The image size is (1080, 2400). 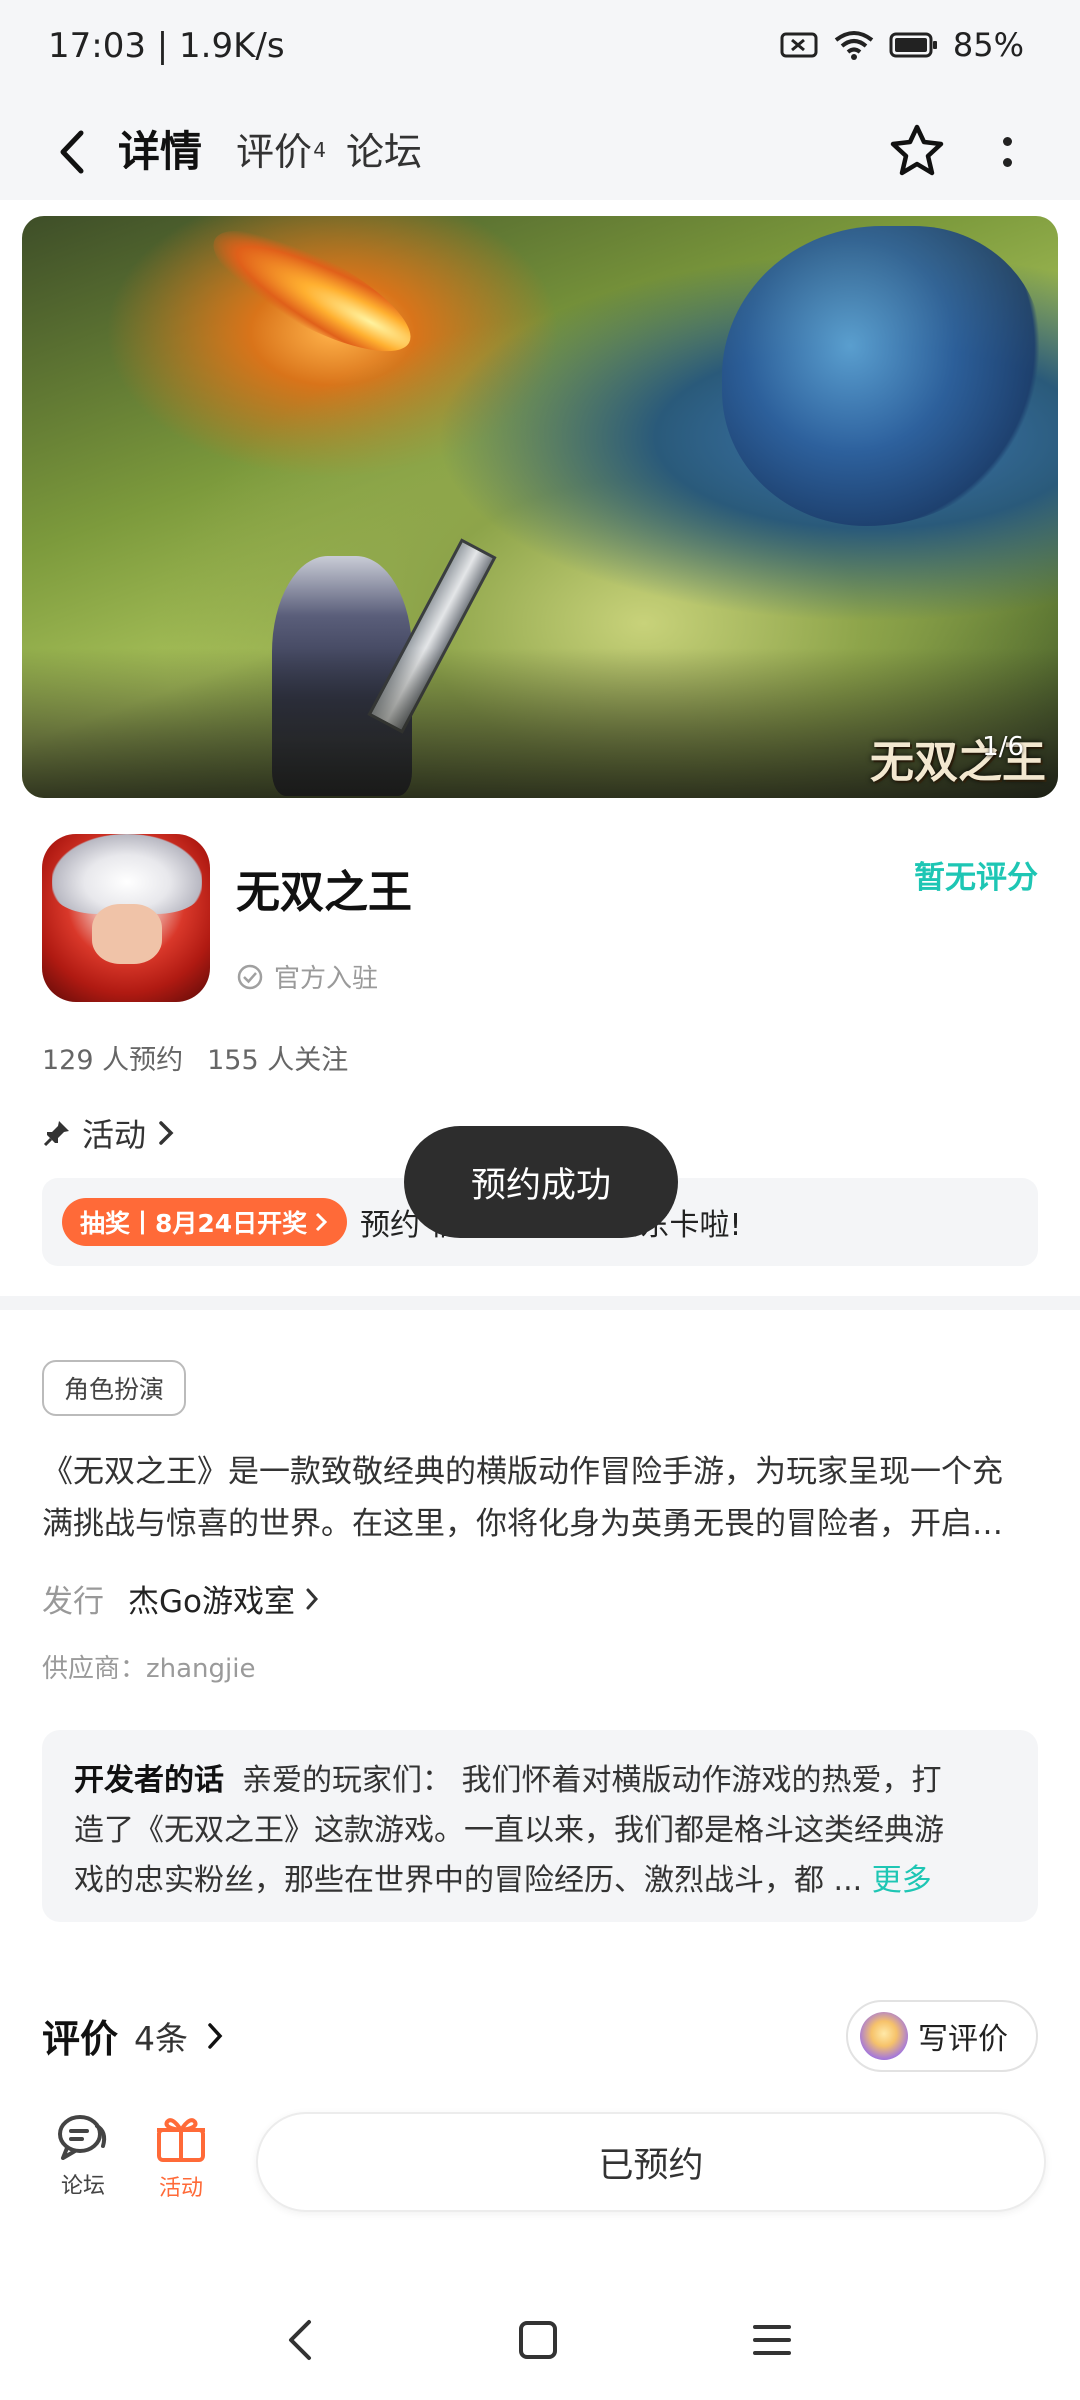 I want to click on forum-chat-icon, so click(x=82, y=2137).